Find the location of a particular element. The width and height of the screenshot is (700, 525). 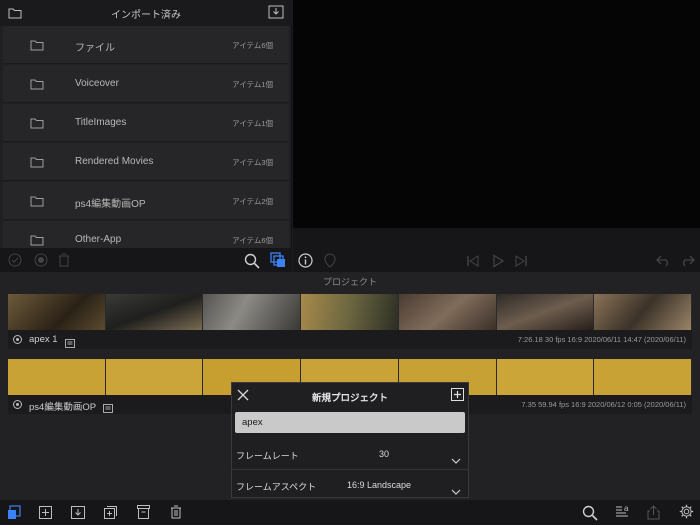

redo-icon is located at coordinates (687, 263).